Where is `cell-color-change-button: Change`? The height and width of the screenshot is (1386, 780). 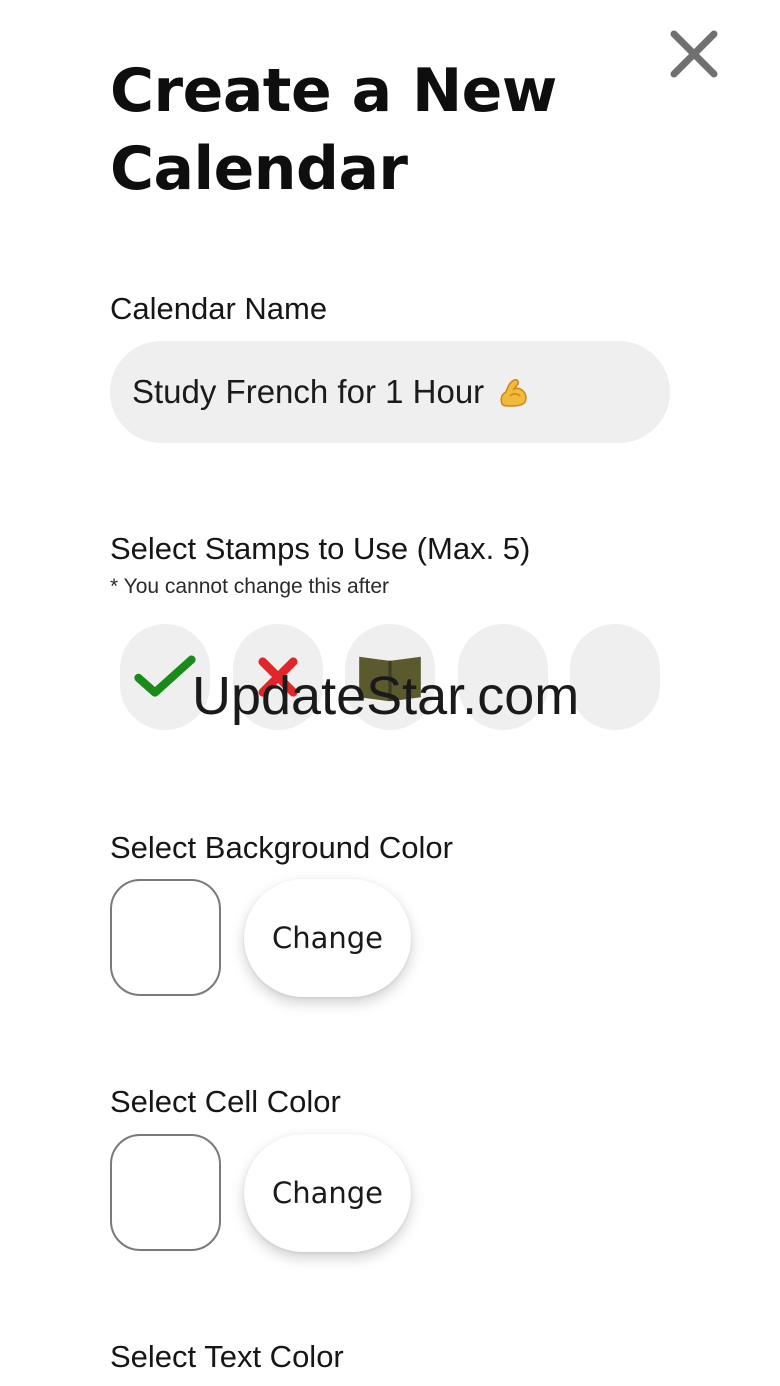
cell-color-change-button: Change is located at coordinates (327, 1193).